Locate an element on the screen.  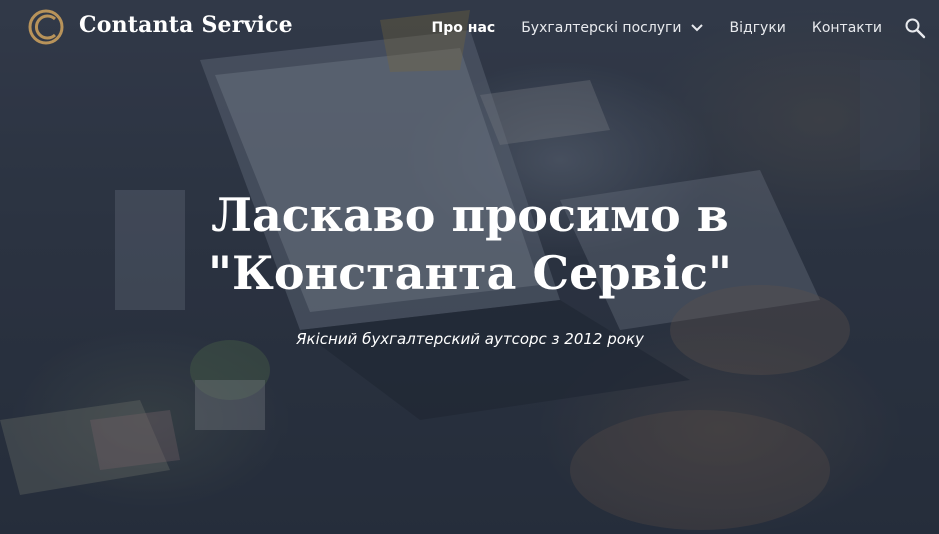
nav-item-label: Бухгалтерскі послуги is located at coordinates (601, 28).